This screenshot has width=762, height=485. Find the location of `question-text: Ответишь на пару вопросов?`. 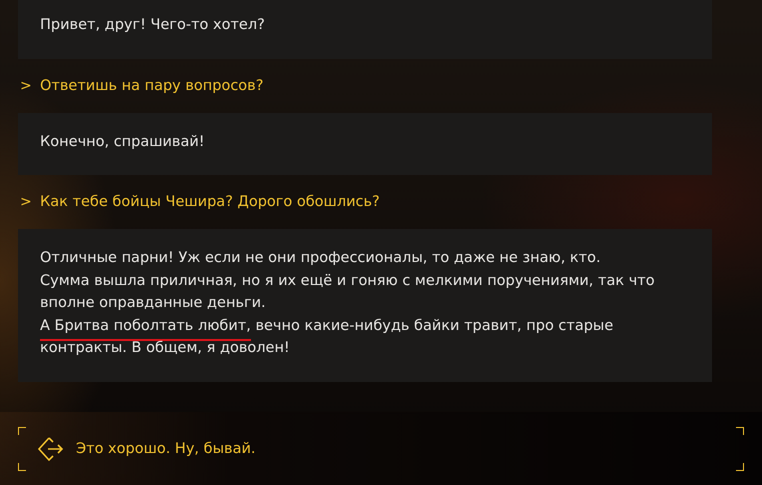

question-text: Ответишь на пару вопросов? is located at coordinates (152, 86).